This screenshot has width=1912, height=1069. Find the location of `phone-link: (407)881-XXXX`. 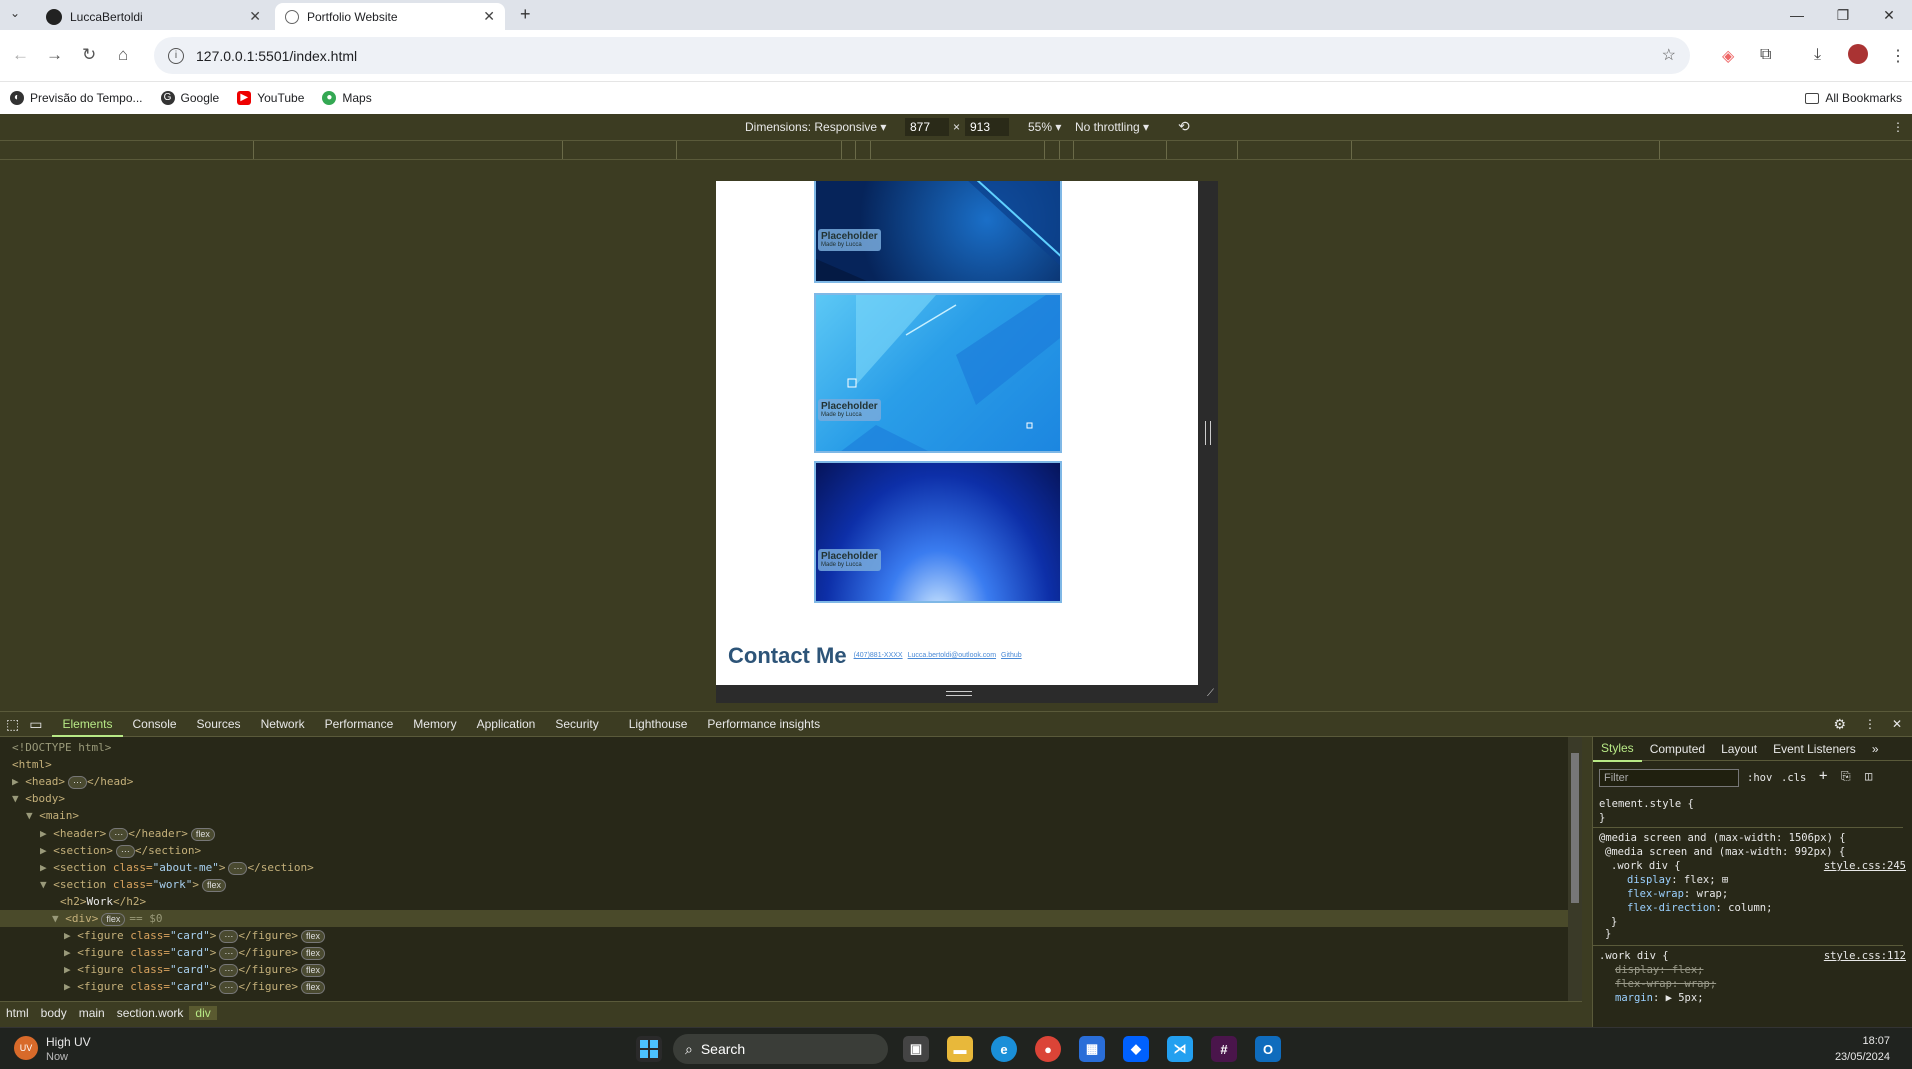

phone-link: (407)881-XXXX is located at coordinates (878, 655).